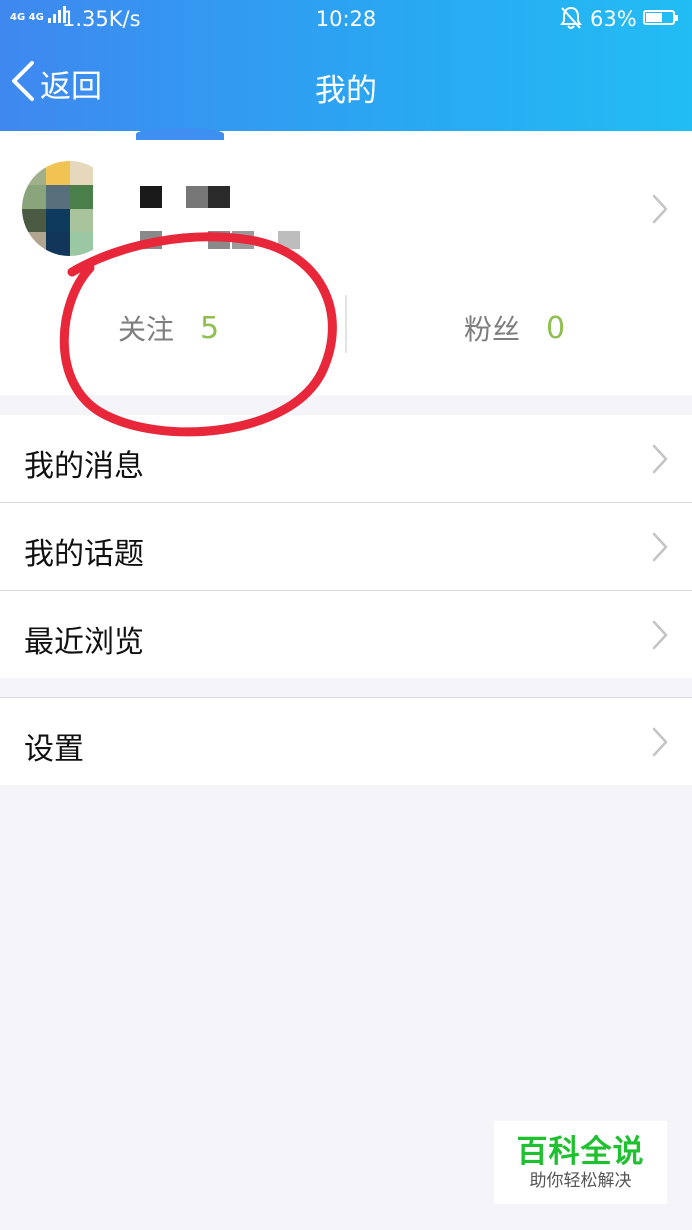 The width and height of the screenshot is (692, 1230). I want to click on menu-item-my-topics: 我的话题, so click(346, 546).